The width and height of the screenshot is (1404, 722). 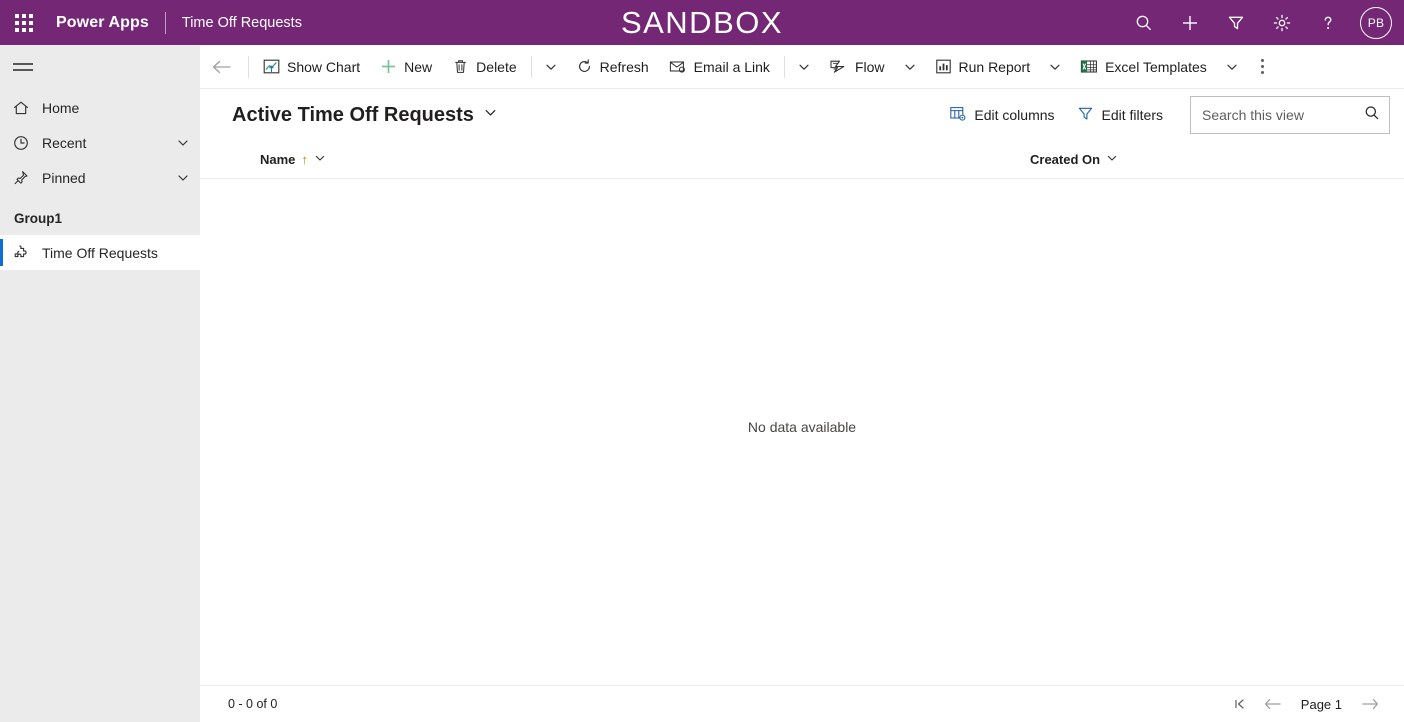 I want to click on trash-icon, so click(x=460, y=66).